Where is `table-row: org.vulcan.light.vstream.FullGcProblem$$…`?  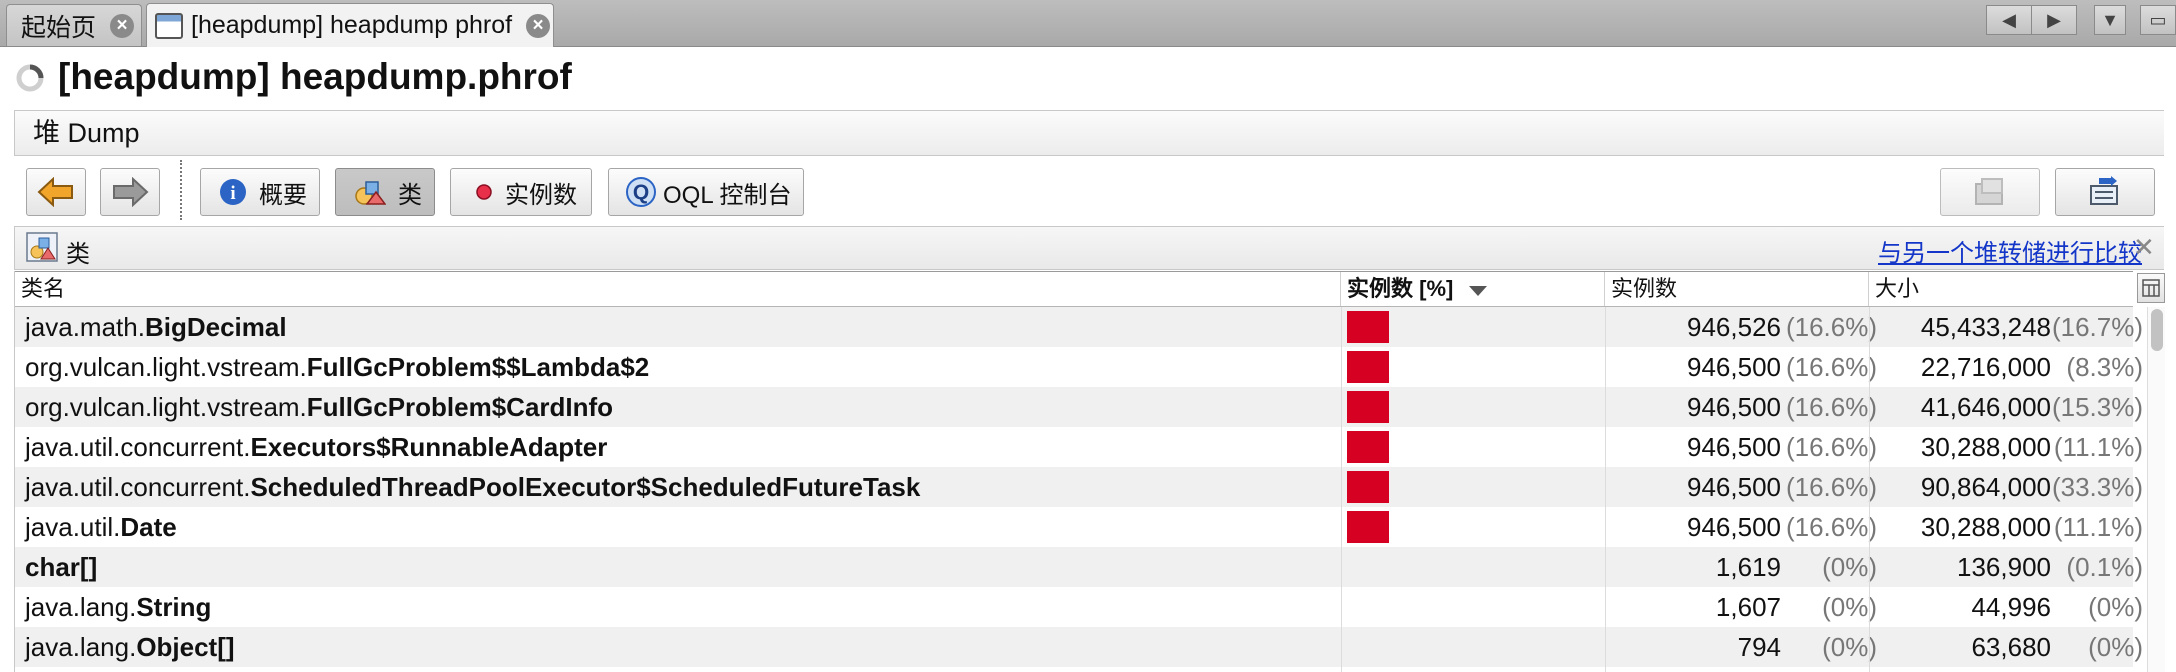
table-row: org.vulcan.light.vstream.FullGcProblem$$… is located at coordinates (1079, 367).